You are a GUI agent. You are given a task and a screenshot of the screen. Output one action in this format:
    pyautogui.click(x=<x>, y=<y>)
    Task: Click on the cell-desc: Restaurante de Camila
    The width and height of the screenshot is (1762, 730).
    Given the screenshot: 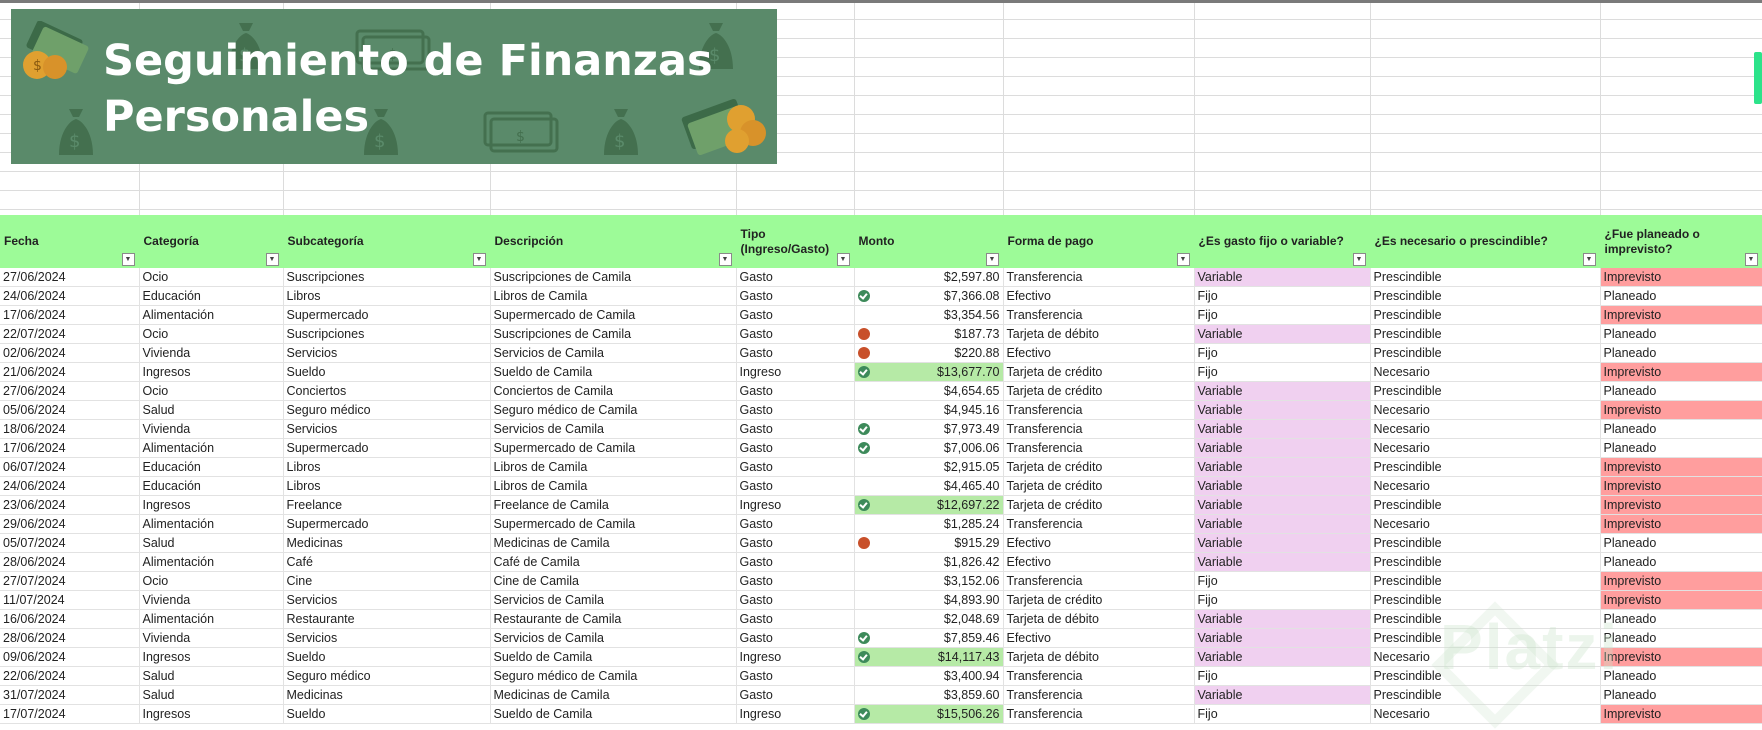 What is the action you would take?
    pyautogui.click(x=613, y=619)
    